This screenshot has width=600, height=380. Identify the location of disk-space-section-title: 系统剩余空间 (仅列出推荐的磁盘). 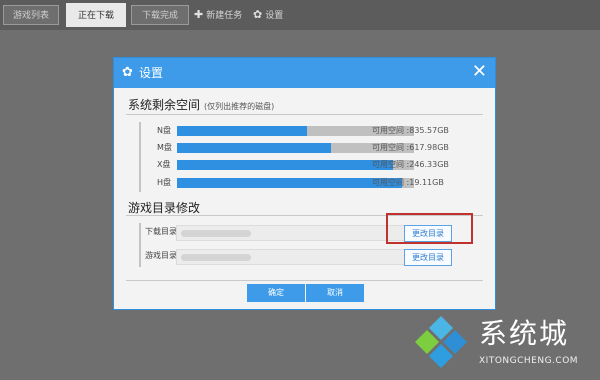
(201, 104).